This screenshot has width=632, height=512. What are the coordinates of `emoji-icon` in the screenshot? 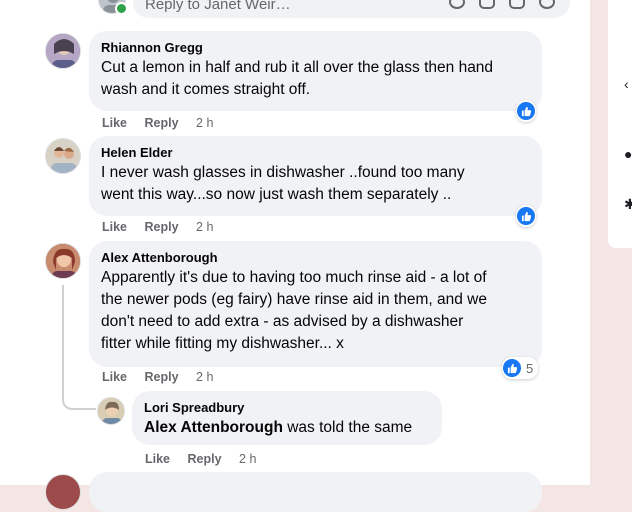 It's located at (457, 4).